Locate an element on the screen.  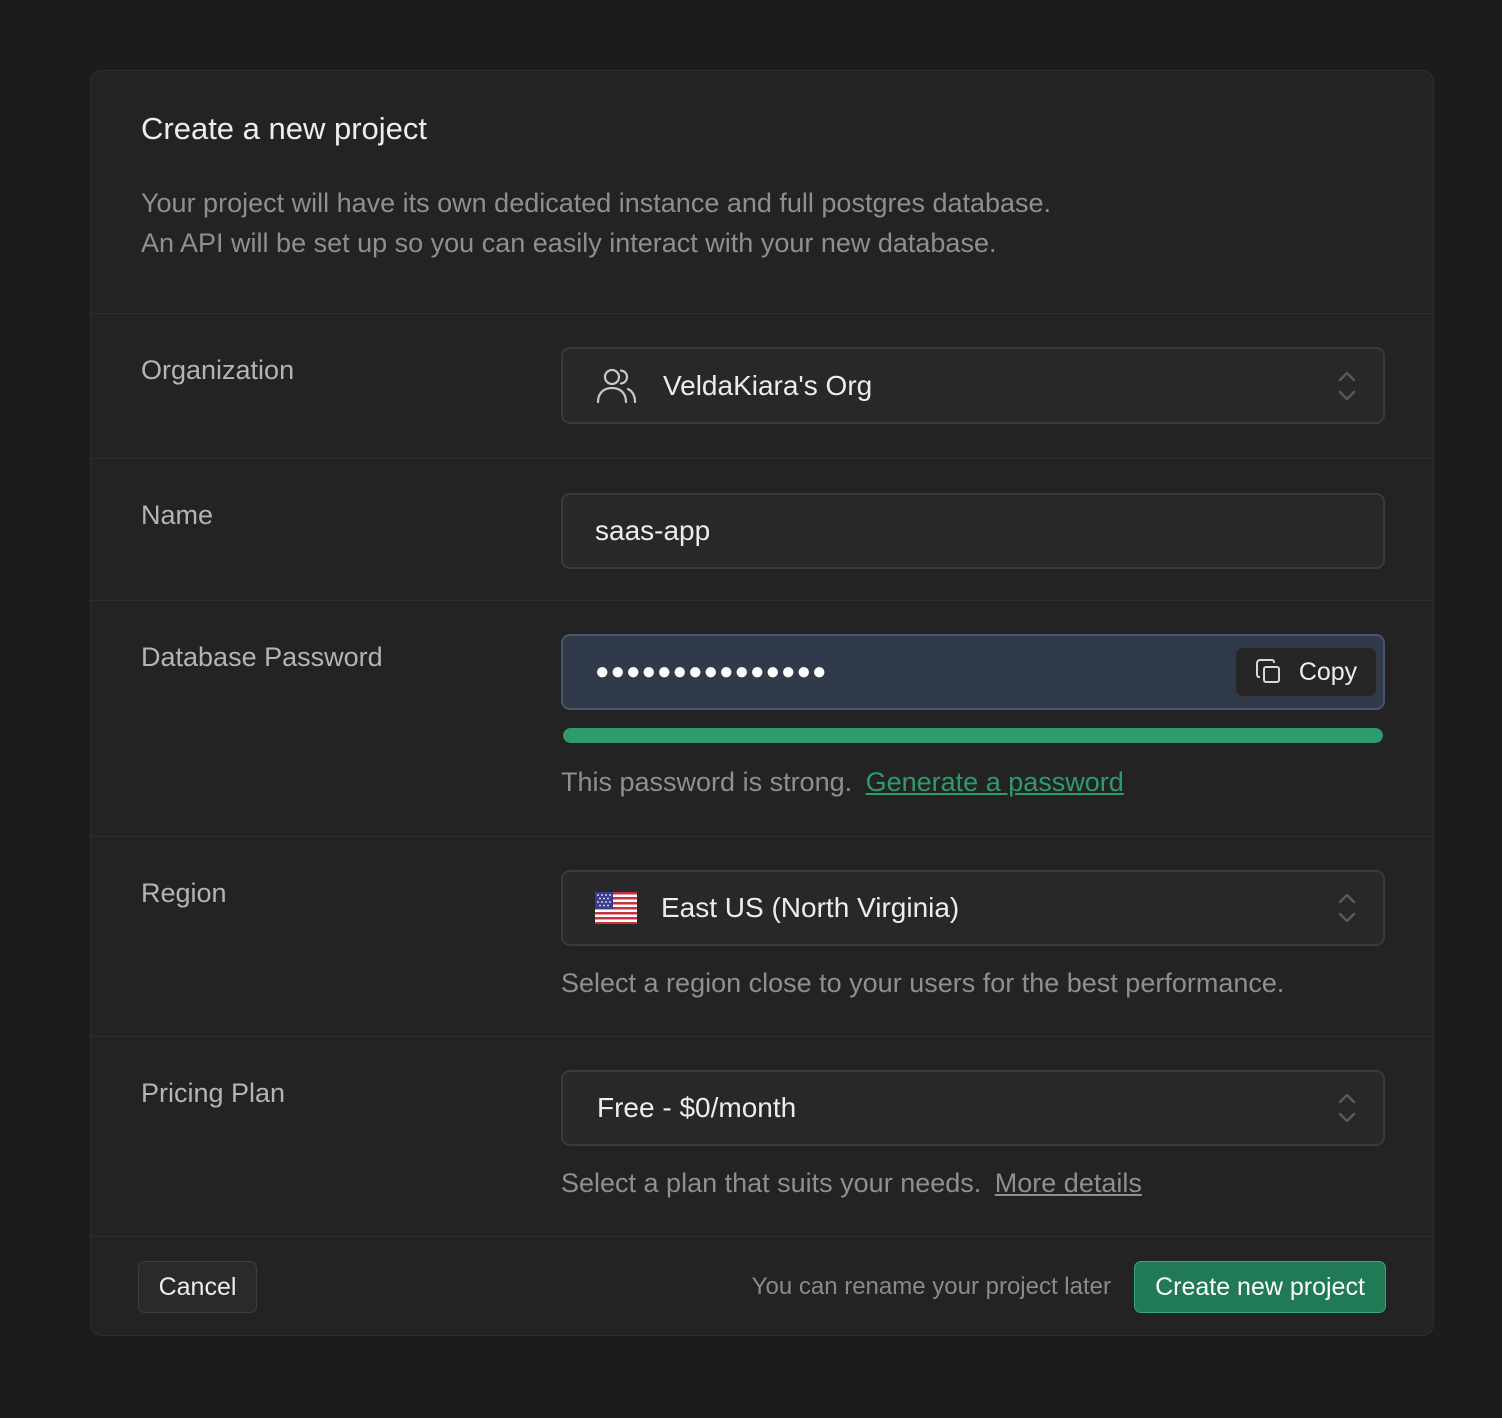
password-strength-fill is located at coordinates (973, 735).